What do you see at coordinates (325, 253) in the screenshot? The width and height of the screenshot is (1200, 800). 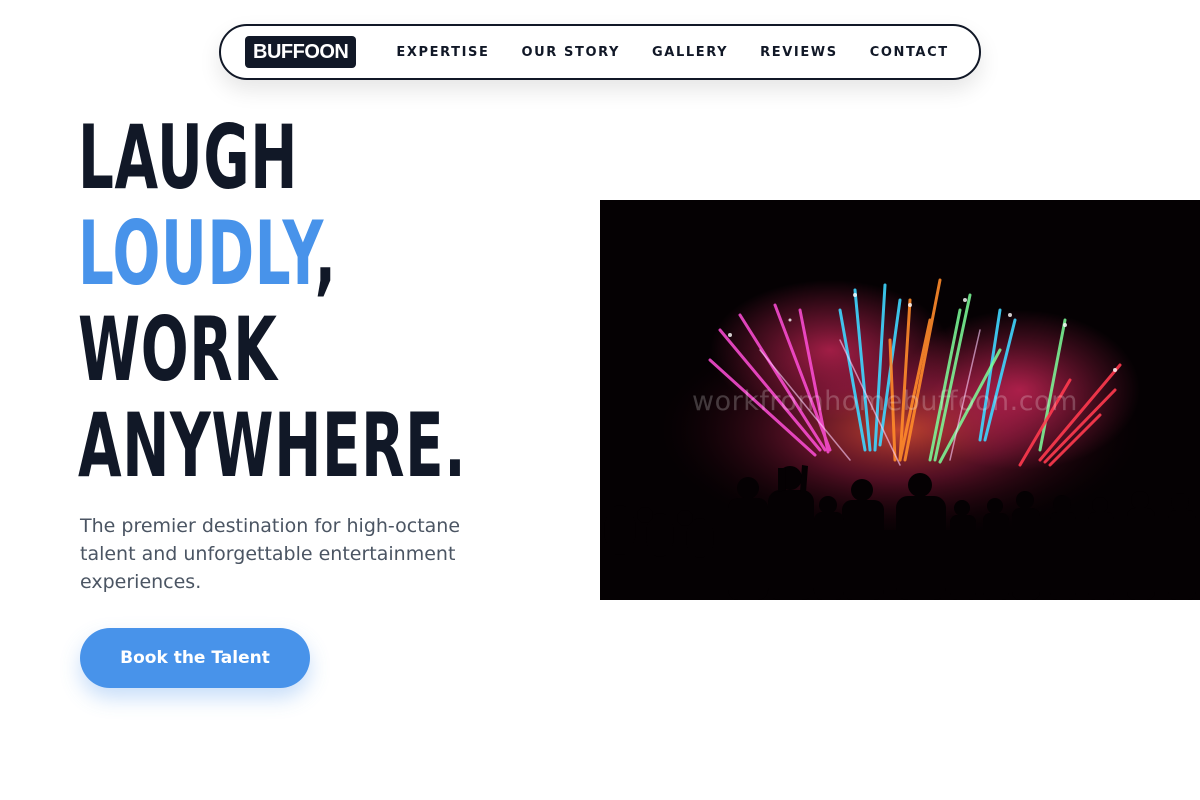 I see `headline-comma: ,` at bounding box center [325, 253].